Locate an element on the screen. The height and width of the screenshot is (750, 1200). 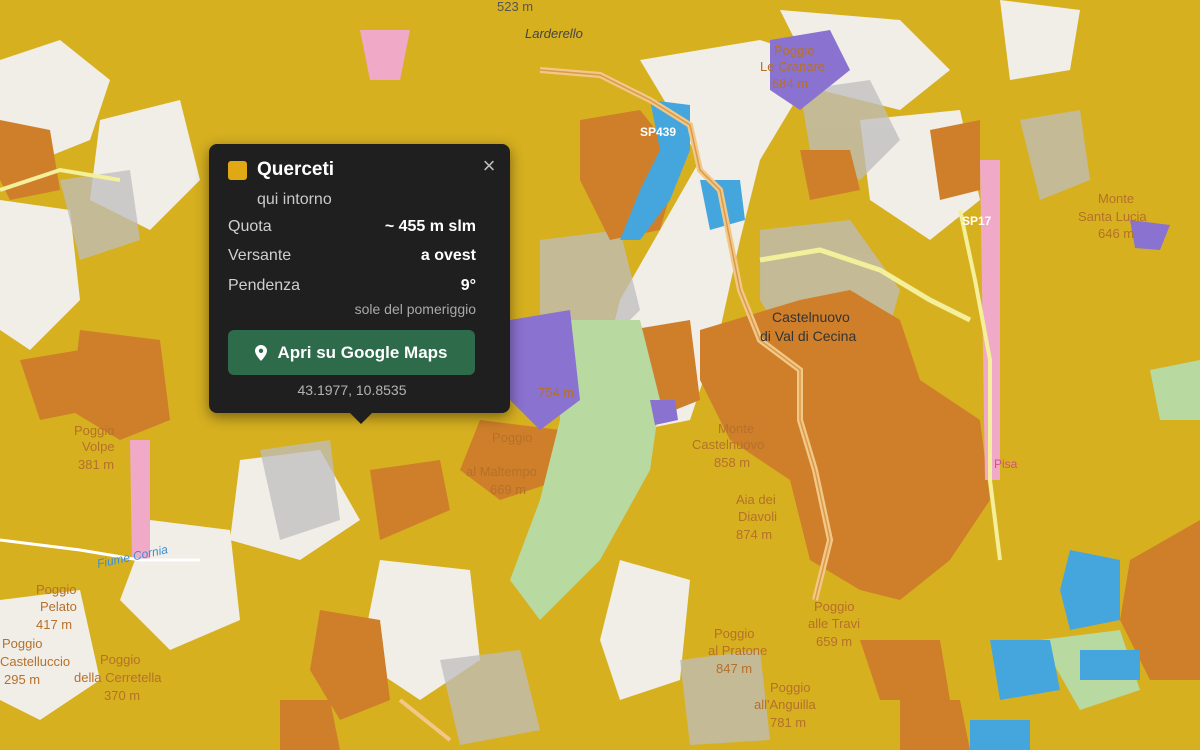
label-elevation: 781 m is located at coordinates (788, 722).